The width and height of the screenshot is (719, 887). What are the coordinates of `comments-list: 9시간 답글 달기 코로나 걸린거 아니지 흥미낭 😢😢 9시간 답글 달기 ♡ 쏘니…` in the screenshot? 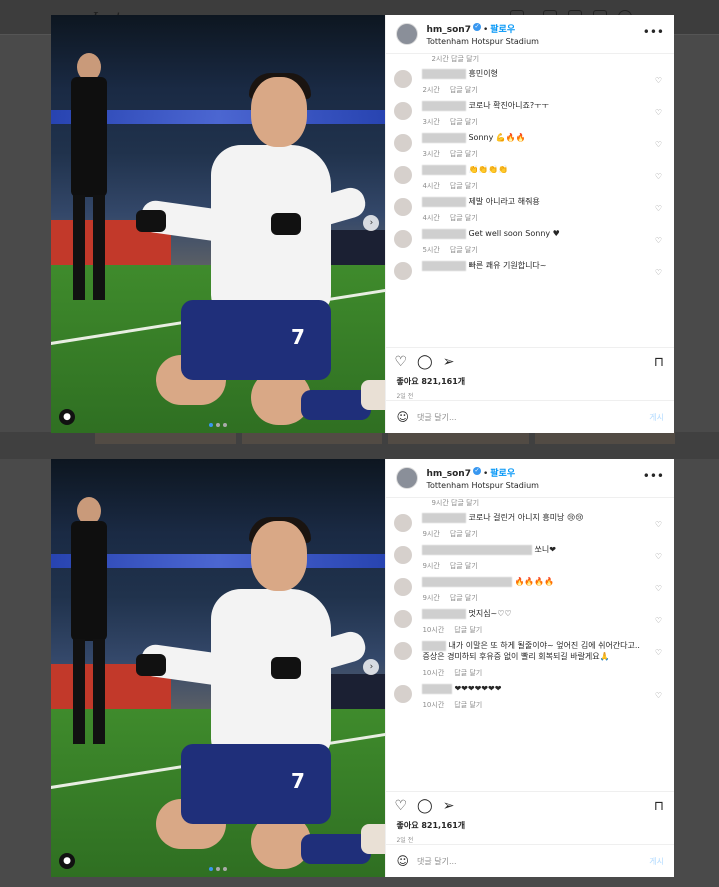 It's located at (530, 644).